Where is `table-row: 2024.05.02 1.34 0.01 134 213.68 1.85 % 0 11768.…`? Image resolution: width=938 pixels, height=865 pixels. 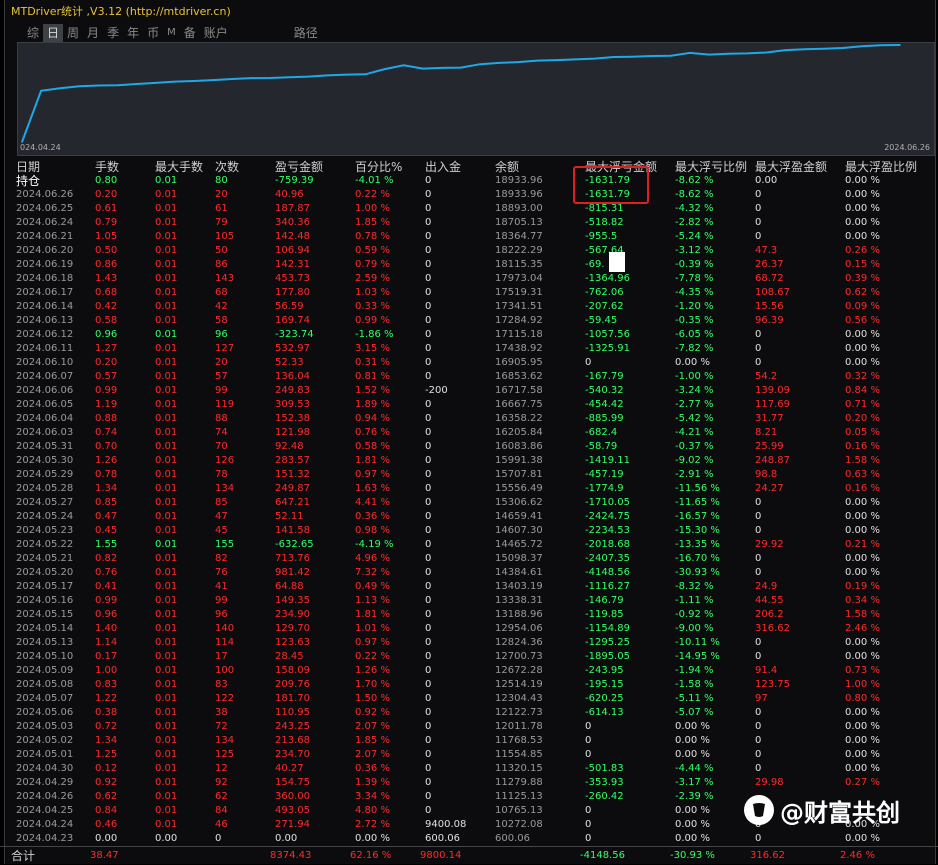
table-row: 2024.05.02 1.34 0.01 134 213.68 1.85 % 0 11768.… is located at coordinates (473, 741).